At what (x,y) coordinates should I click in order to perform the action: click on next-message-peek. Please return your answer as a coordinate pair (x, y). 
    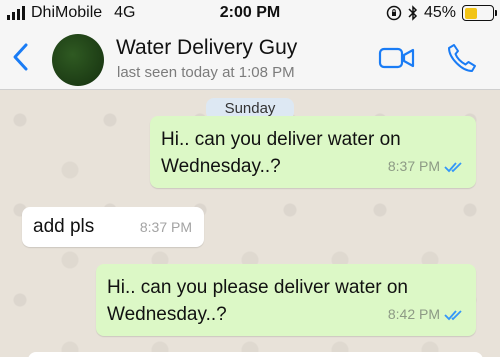
    Looking at the image, I should click on (255, 354).